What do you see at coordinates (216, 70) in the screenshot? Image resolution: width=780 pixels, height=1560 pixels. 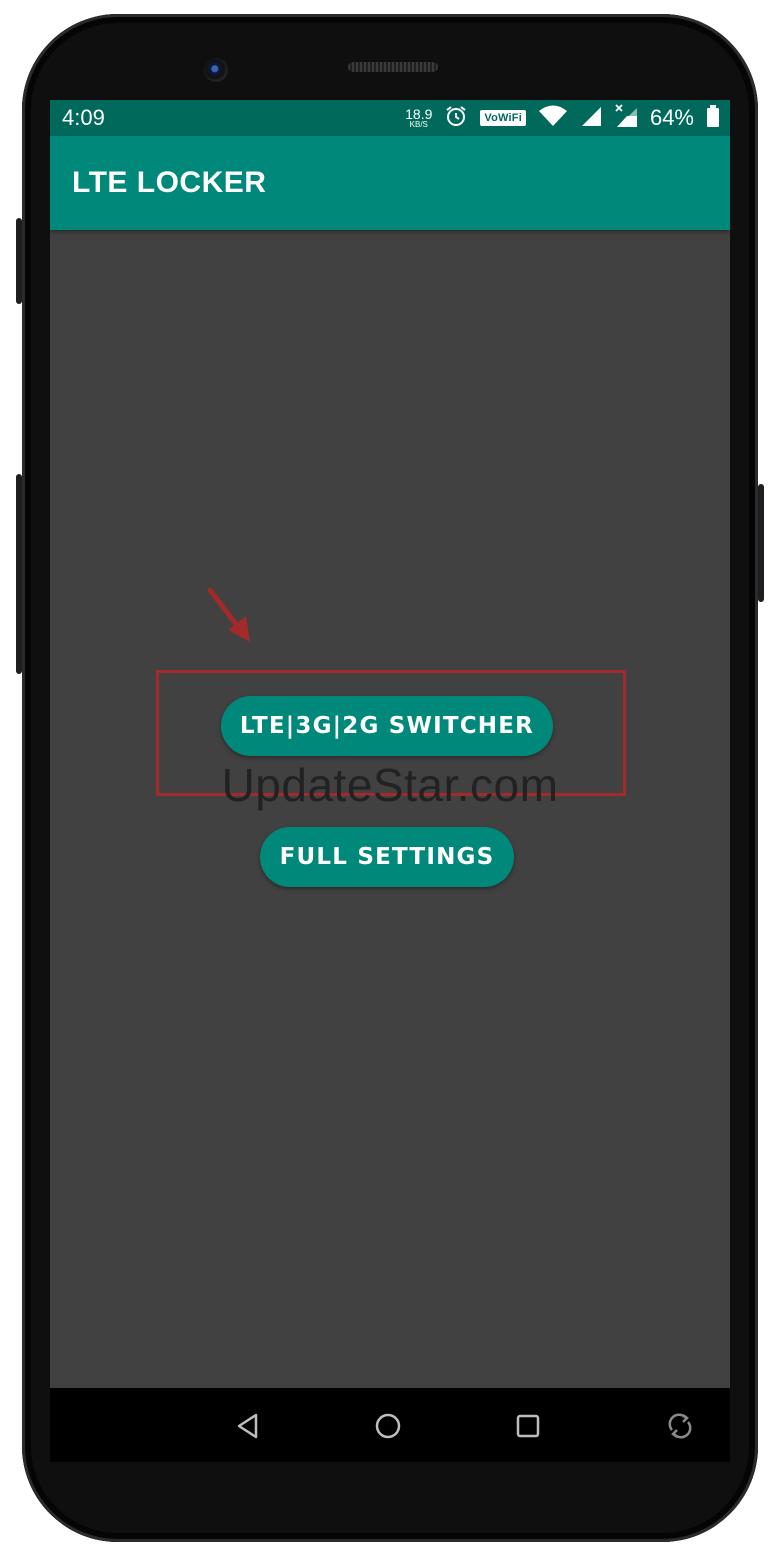 I see `front-camera` at bounding box center [216, 70].